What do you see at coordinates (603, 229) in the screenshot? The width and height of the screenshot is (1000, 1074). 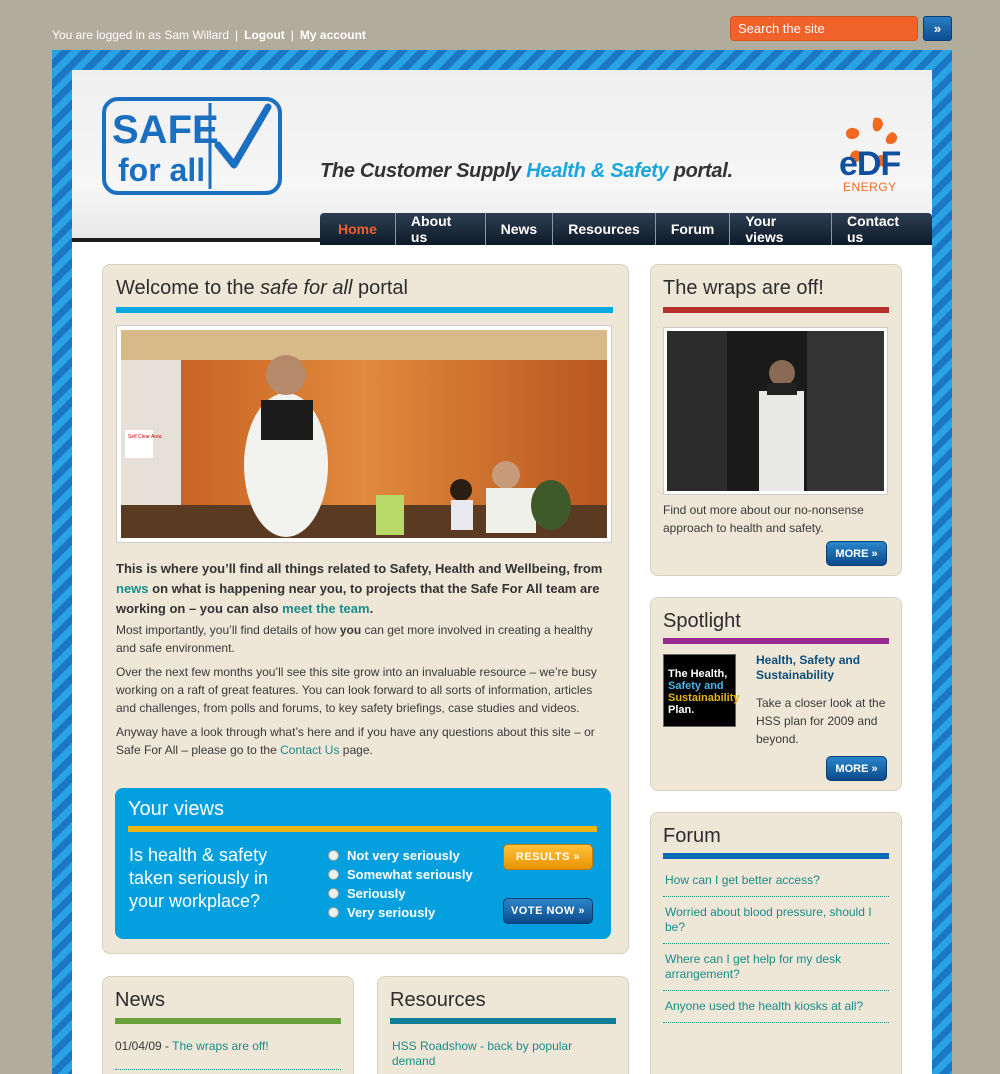 I see `nav-resources: Resources` at bounding box center [603, 229].